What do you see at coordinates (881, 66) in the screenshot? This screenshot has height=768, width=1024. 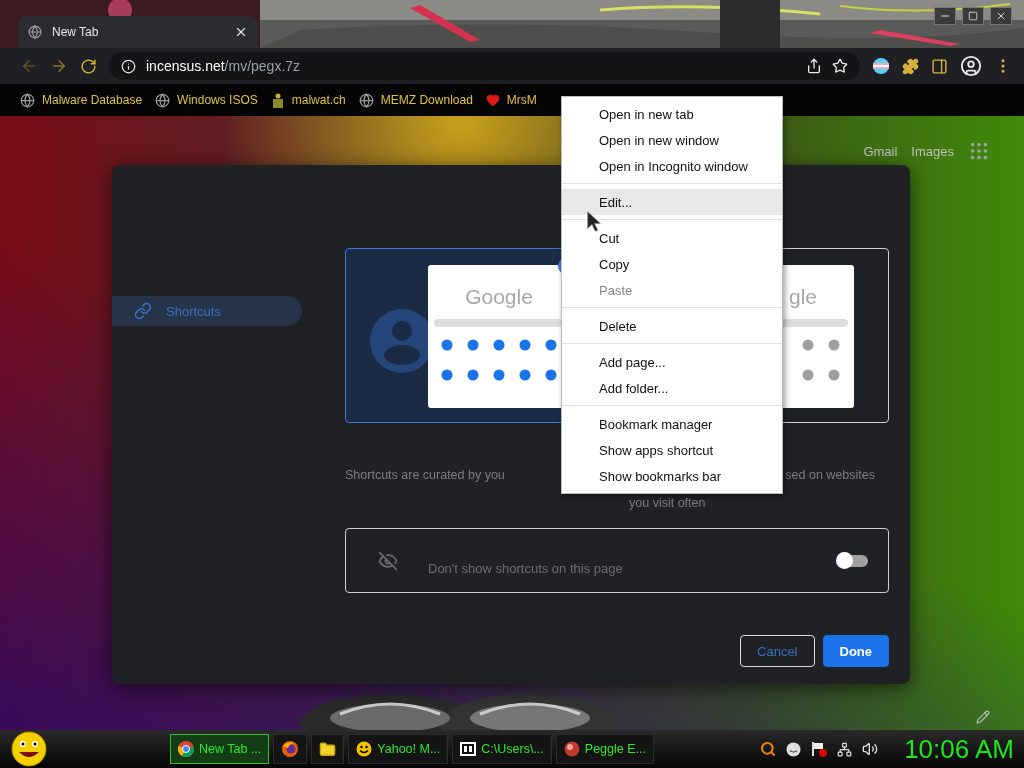 I see `flag-icon` at bounding box center [881, 66].